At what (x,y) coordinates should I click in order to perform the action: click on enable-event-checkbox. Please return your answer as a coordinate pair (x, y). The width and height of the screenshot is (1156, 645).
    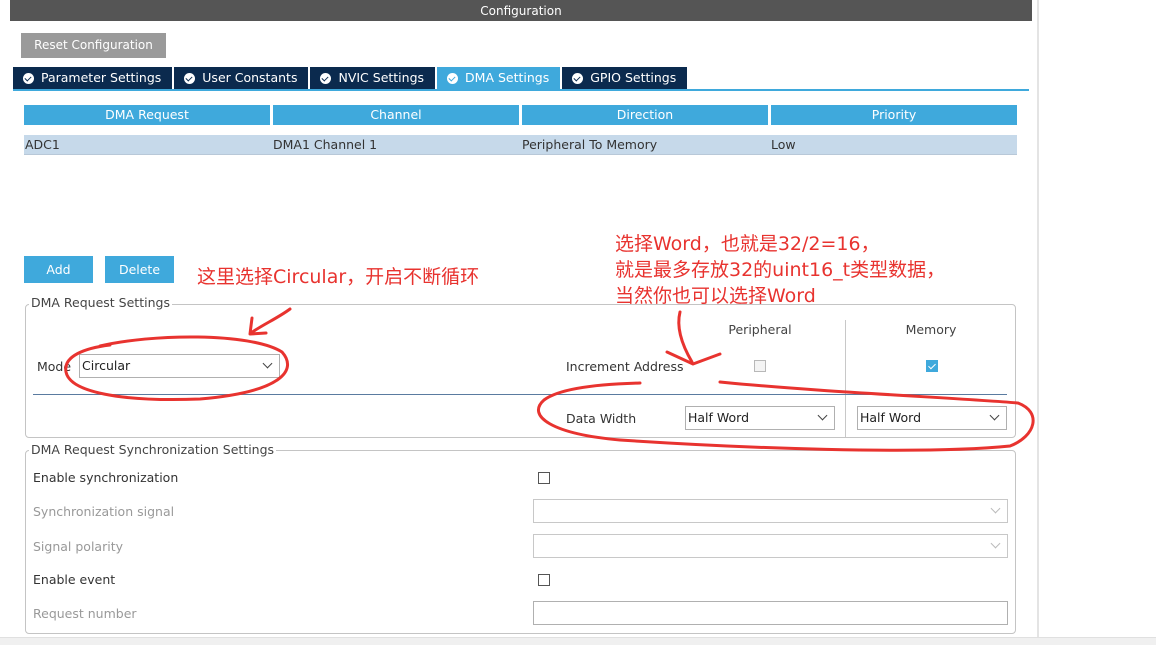
    Looking at the image, I should click on (544, 580).